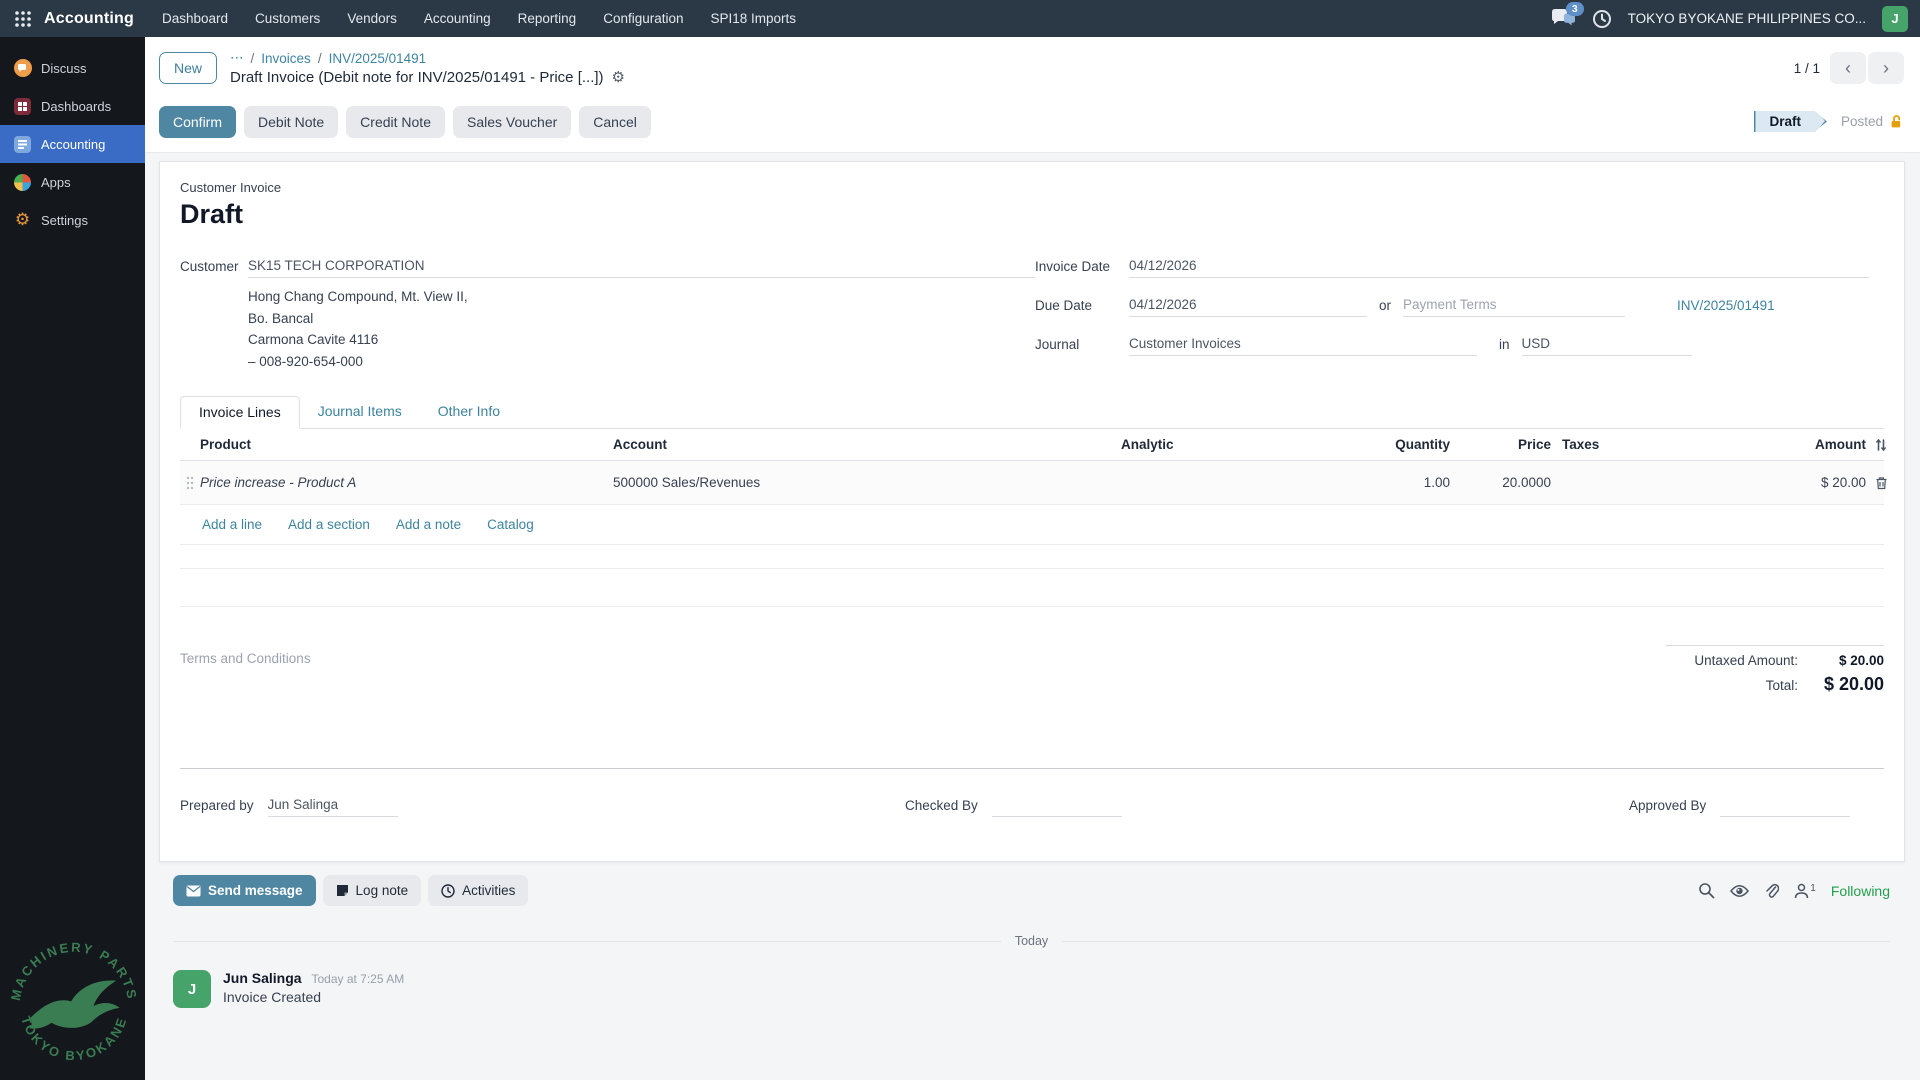 The width and height of the screenshot is (1920, 1080). I want to click on add-a-section-link: Add a section, so click(329, 524).